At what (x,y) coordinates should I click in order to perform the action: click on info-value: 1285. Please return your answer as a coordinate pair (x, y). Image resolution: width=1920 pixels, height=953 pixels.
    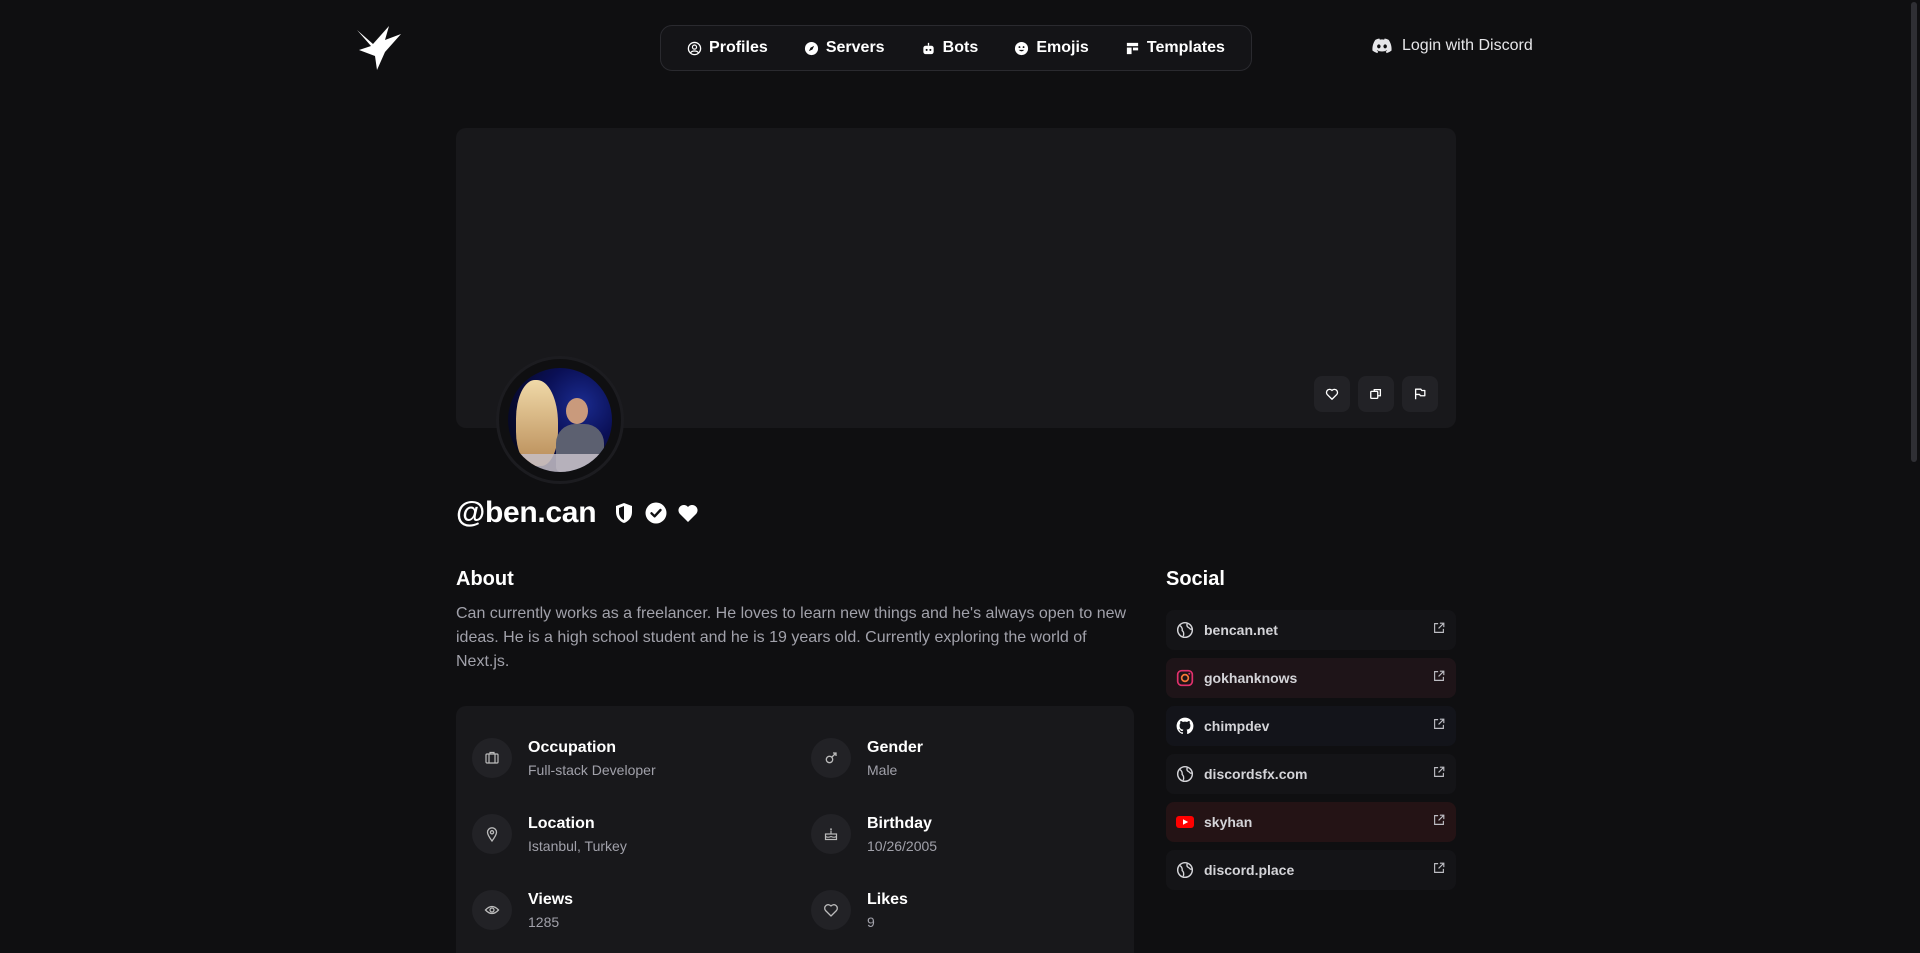
    Looking at the image, I should click on (544, 921).